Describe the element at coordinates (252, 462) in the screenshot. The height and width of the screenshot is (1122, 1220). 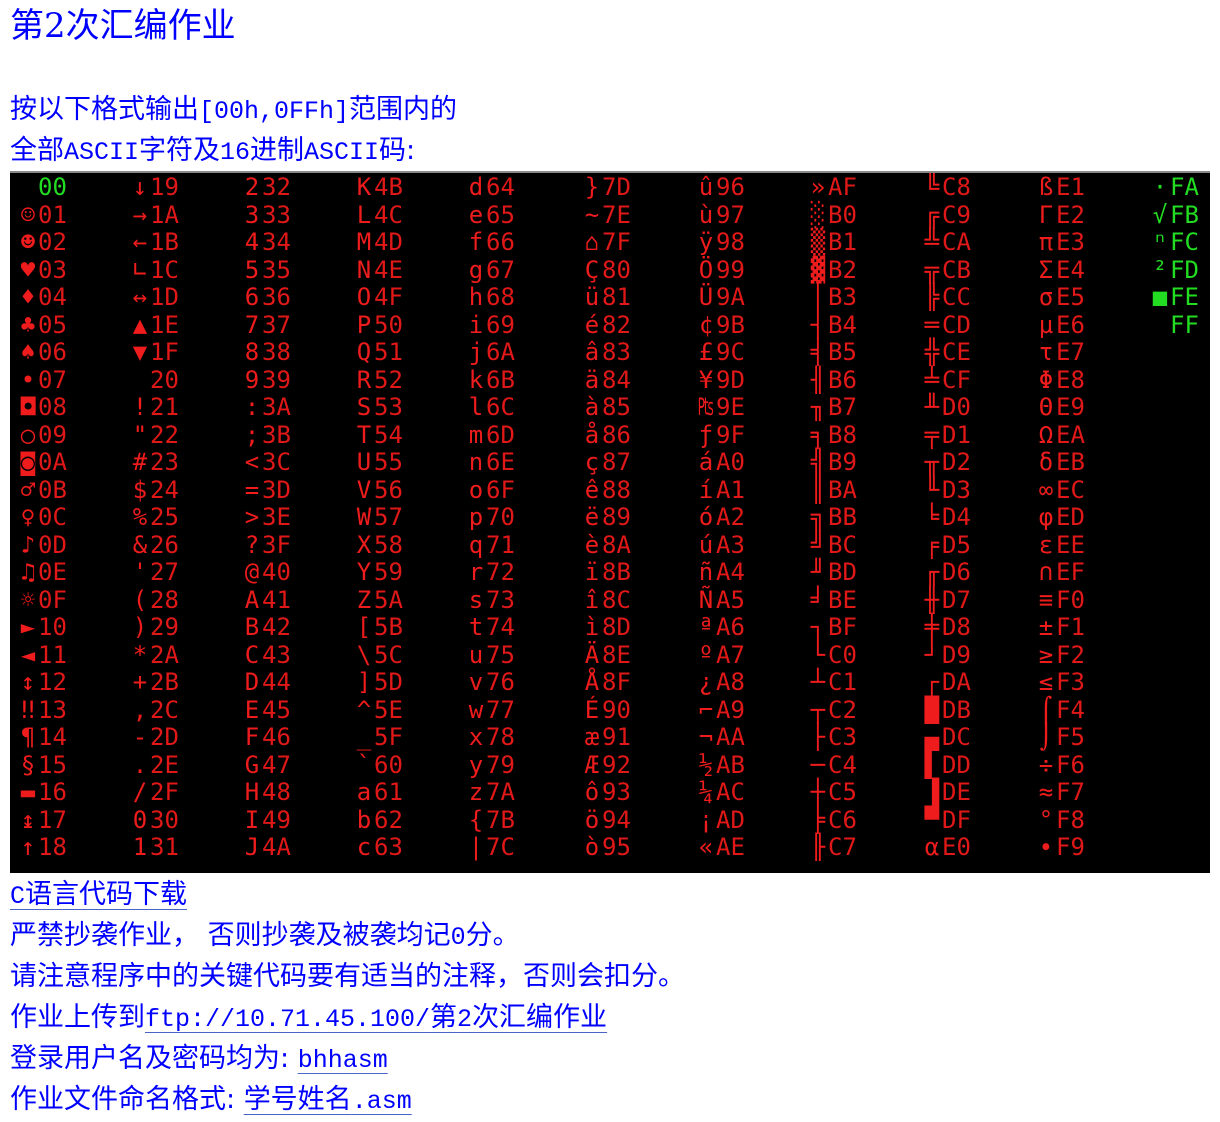
I see `ascii-glyph: <` at that location.